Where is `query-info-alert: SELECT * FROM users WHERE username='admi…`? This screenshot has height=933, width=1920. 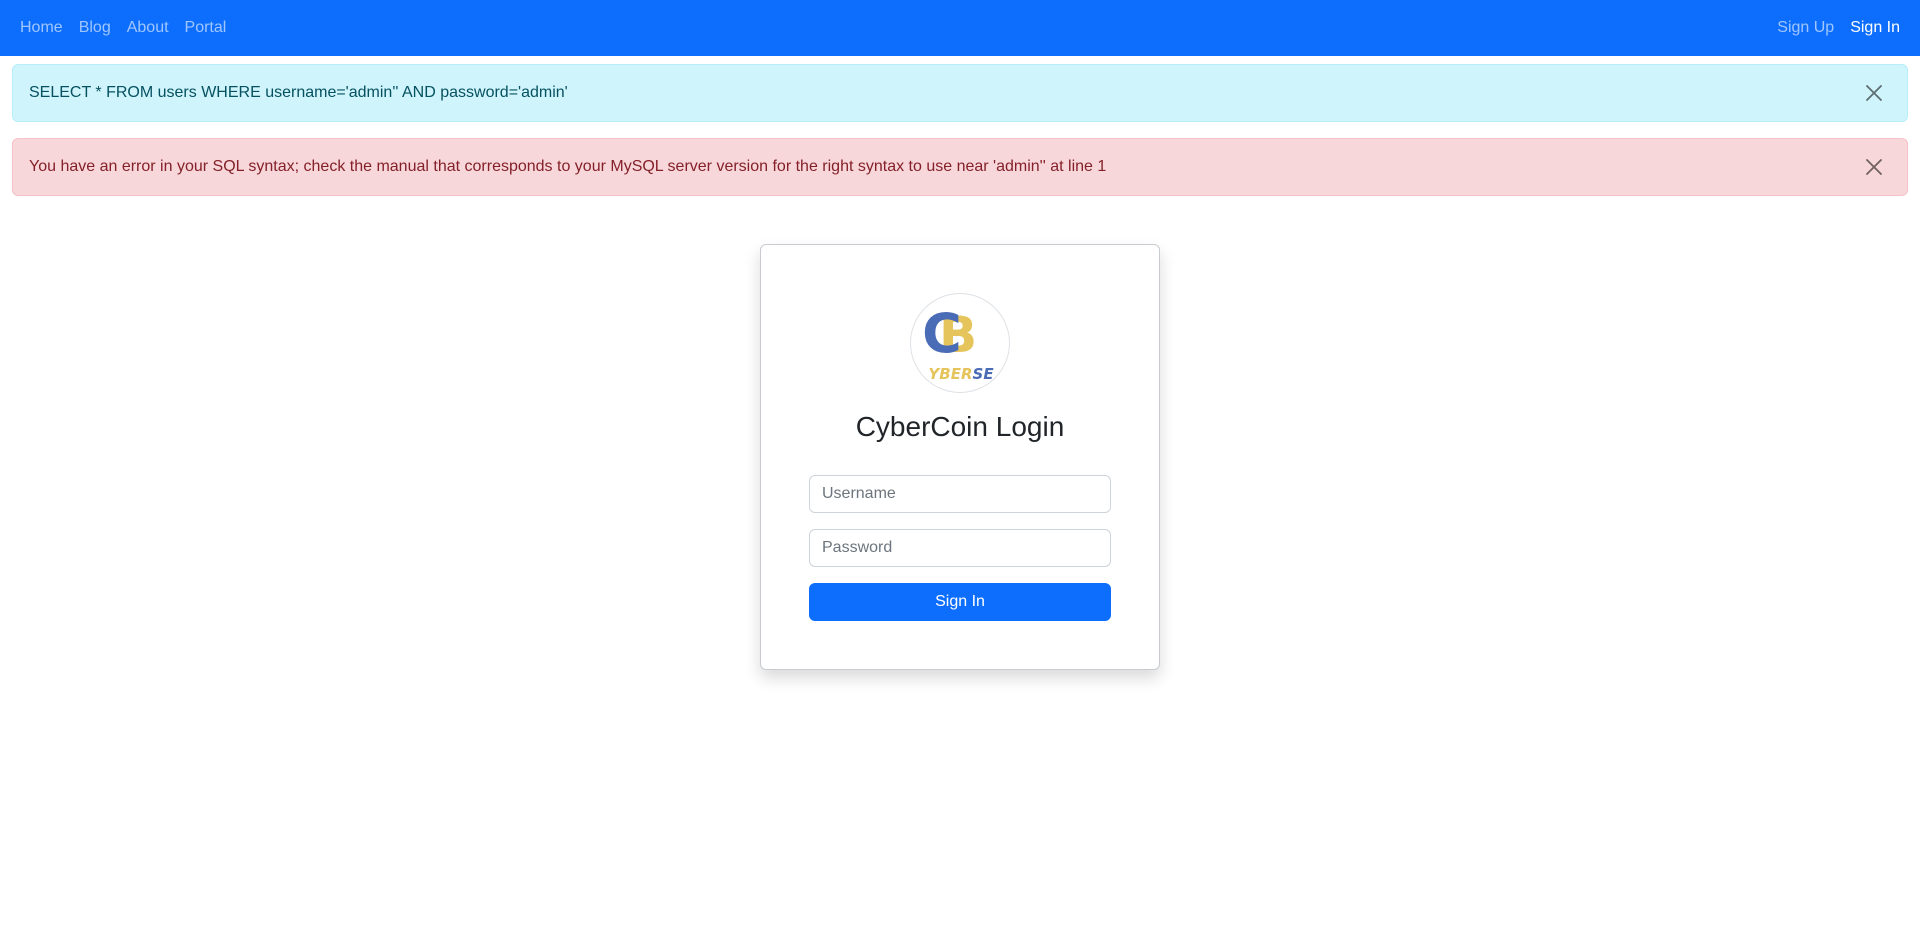 query-info-alert: SELECT * FROM users WHERE username='admi… is located at coordinates (960, 93).